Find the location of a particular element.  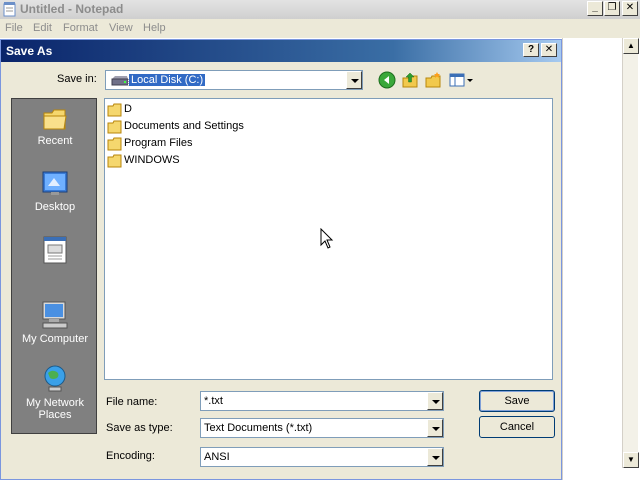

place-desktop-label: Desktop is located at coordinates (55, 207).